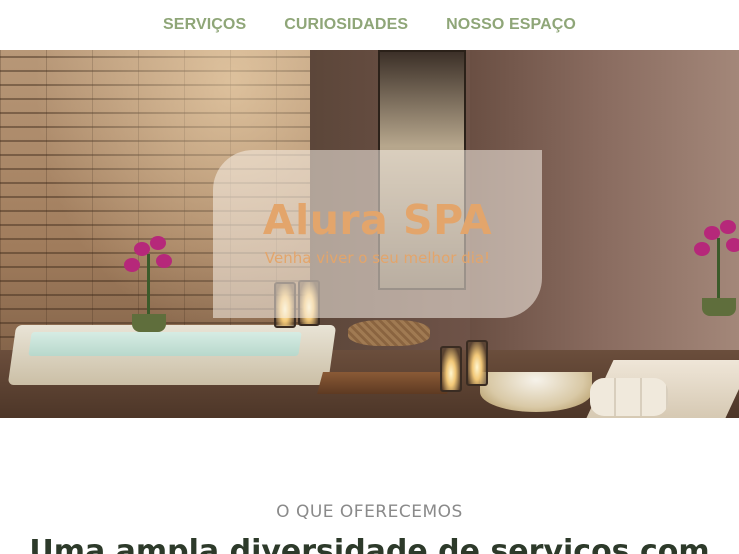 The height and width of the screenshot is (554, 739). Describe the element at coordinates (629, 397) in the screenshot. I see `hero-photo-towels` at that location.